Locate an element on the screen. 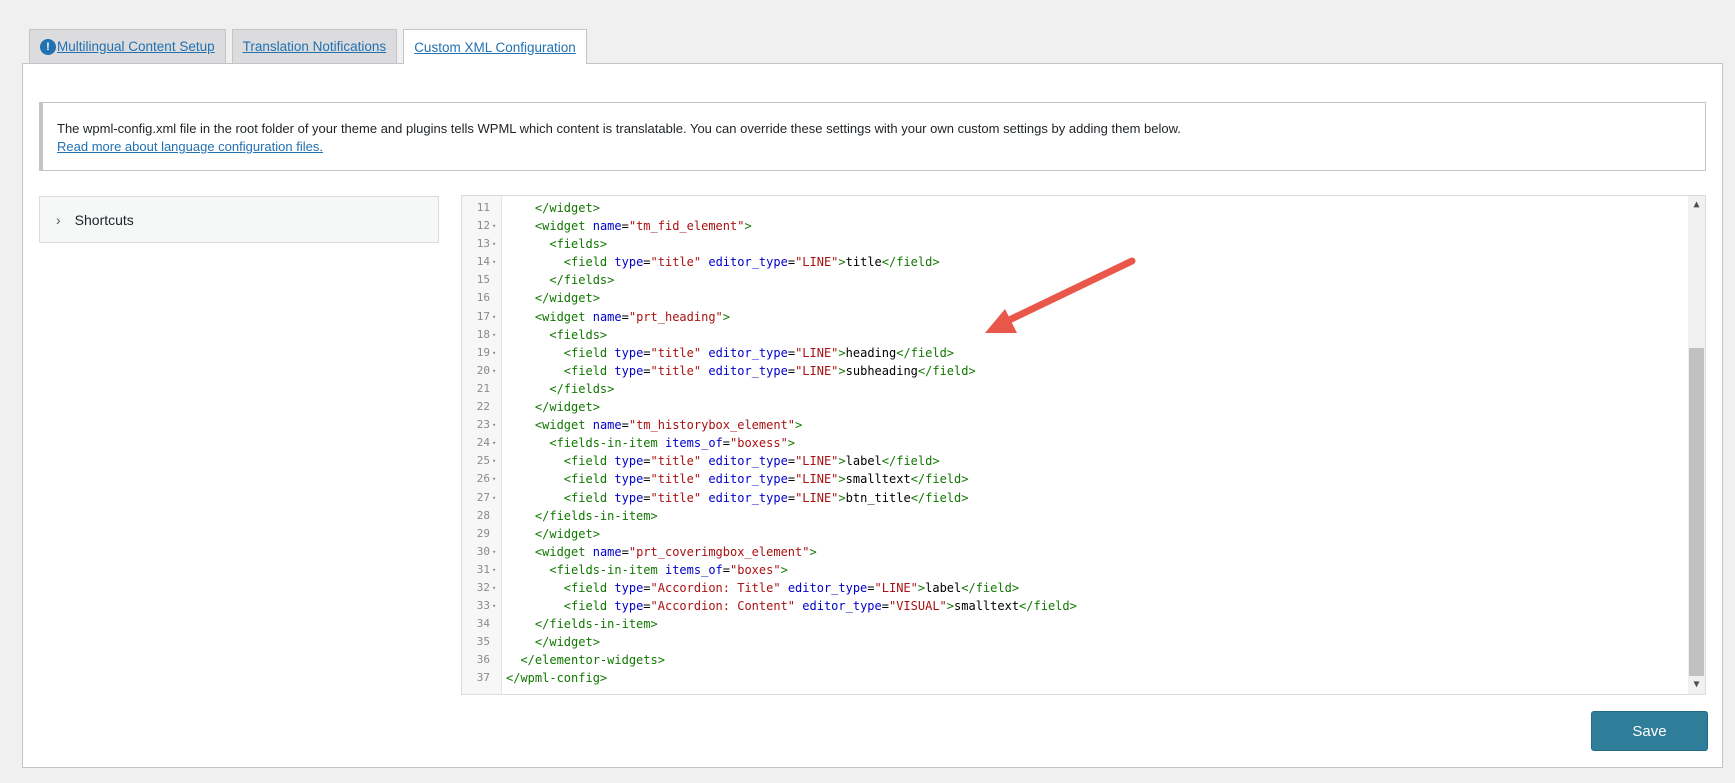 Image resolution: width=1735 pixels, height=783 pixels. code-line: 22 </widget> is located at coordinates (1076, 407).